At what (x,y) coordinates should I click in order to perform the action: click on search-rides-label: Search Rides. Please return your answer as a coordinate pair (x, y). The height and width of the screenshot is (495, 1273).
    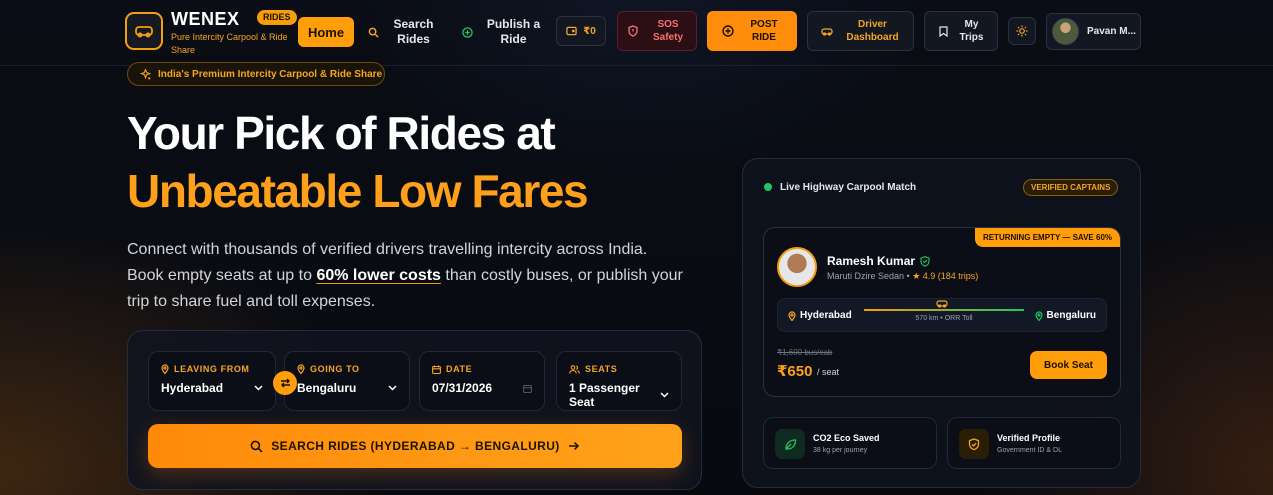
    Looking at the image, I should click on (413, 31).